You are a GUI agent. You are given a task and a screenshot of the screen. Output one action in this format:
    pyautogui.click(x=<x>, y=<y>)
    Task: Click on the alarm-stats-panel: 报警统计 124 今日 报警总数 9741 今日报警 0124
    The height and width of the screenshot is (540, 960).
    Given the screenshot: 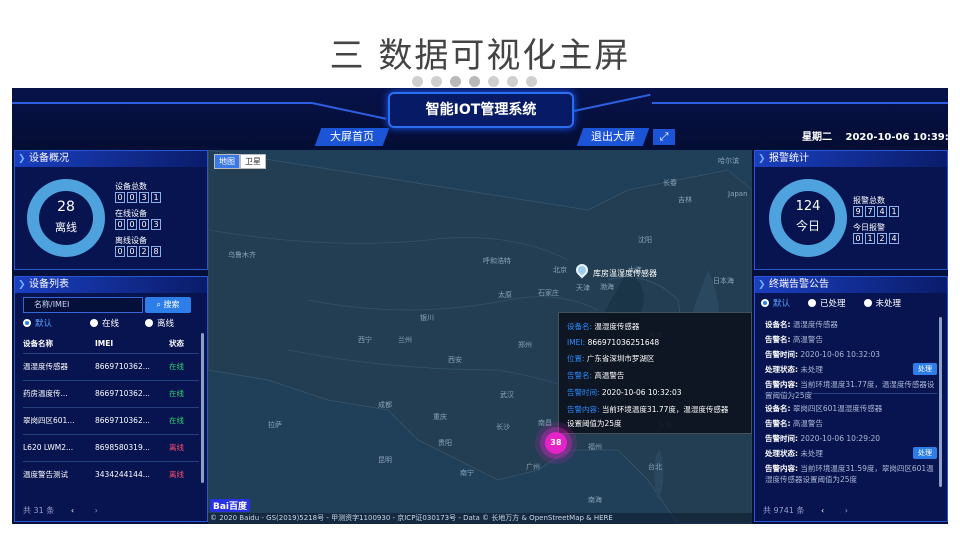 What is the action you would take?
    pyautogui.click(x=851, y=210)
    